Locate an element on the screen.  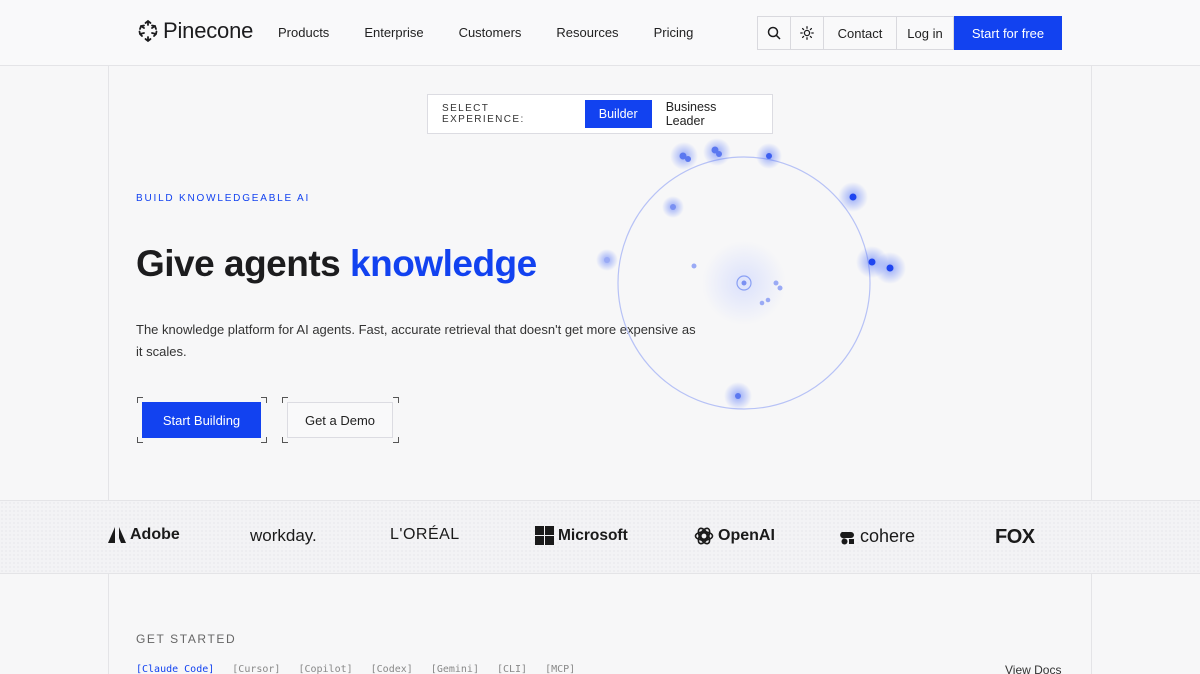
logo-adobe: Adobe is located at coordinates (144, 535).